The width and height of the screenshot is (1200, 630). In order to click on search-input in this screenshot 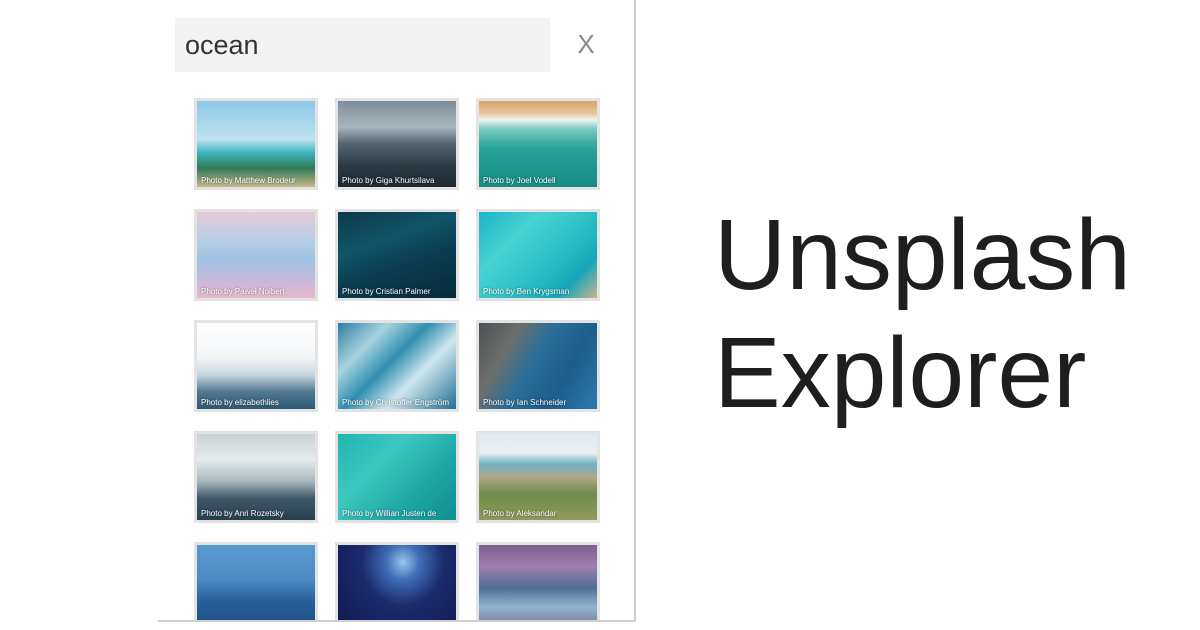, I will do `click(362, 45)`.